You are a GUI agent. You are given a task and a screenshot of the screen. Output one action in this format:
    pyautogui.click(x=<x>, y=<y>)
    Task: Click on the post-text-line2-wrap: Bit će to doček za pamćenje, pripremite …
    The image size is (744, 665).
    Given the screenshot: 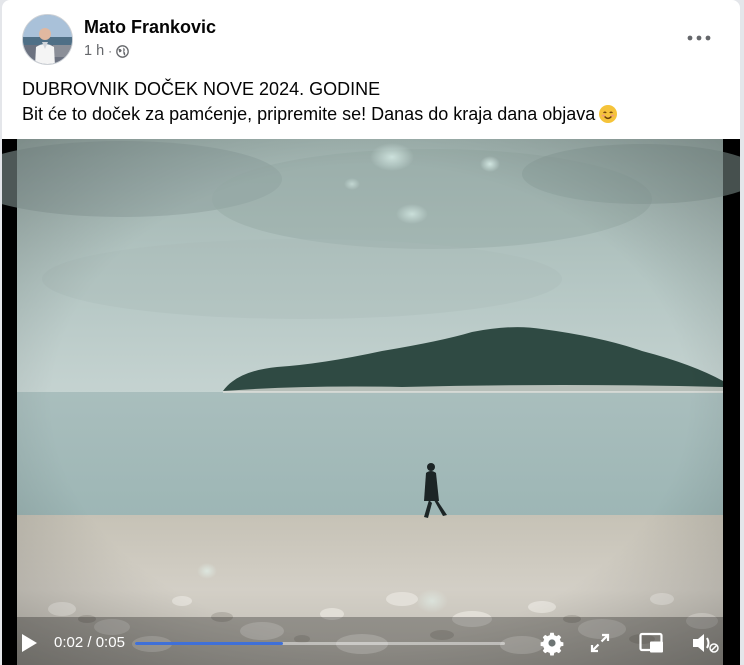 What is the action you would take?
    pyautogui.click(x=372, y=114)
    